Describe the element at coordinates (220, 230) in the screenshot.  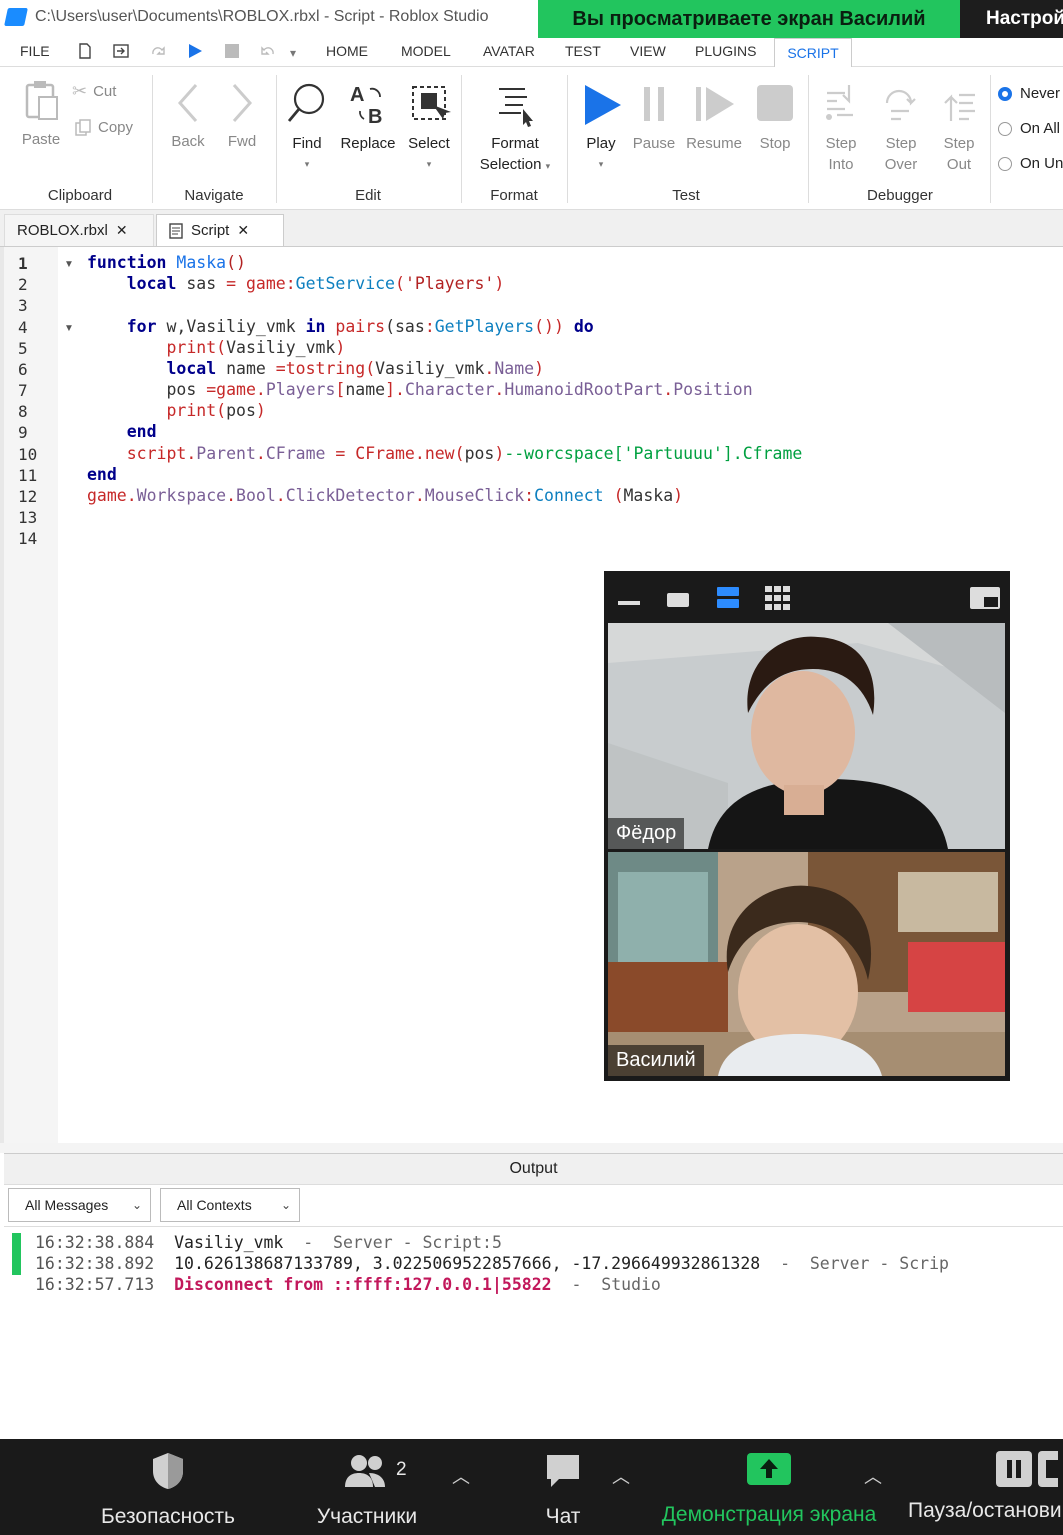
I see `doc-tab-script: Script ✕` at that location.